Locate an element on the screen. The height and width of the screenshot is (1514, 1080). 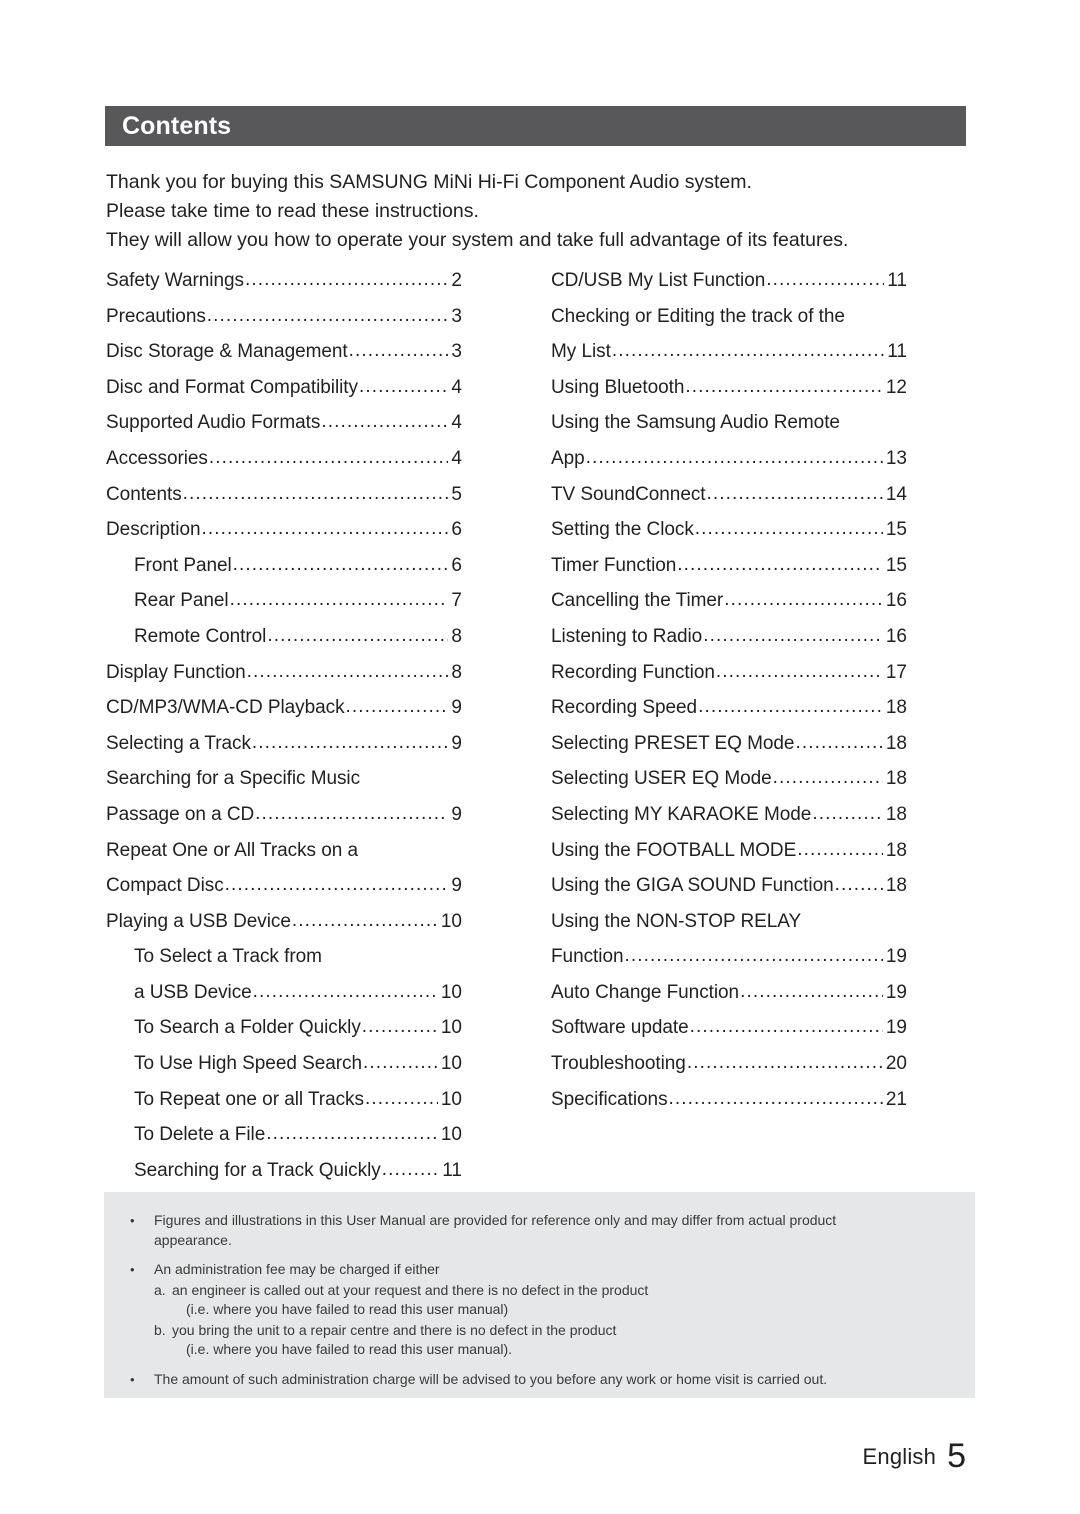
toc-entry-label: Checking or Editing the track of the is located at coordinates (698, 316).